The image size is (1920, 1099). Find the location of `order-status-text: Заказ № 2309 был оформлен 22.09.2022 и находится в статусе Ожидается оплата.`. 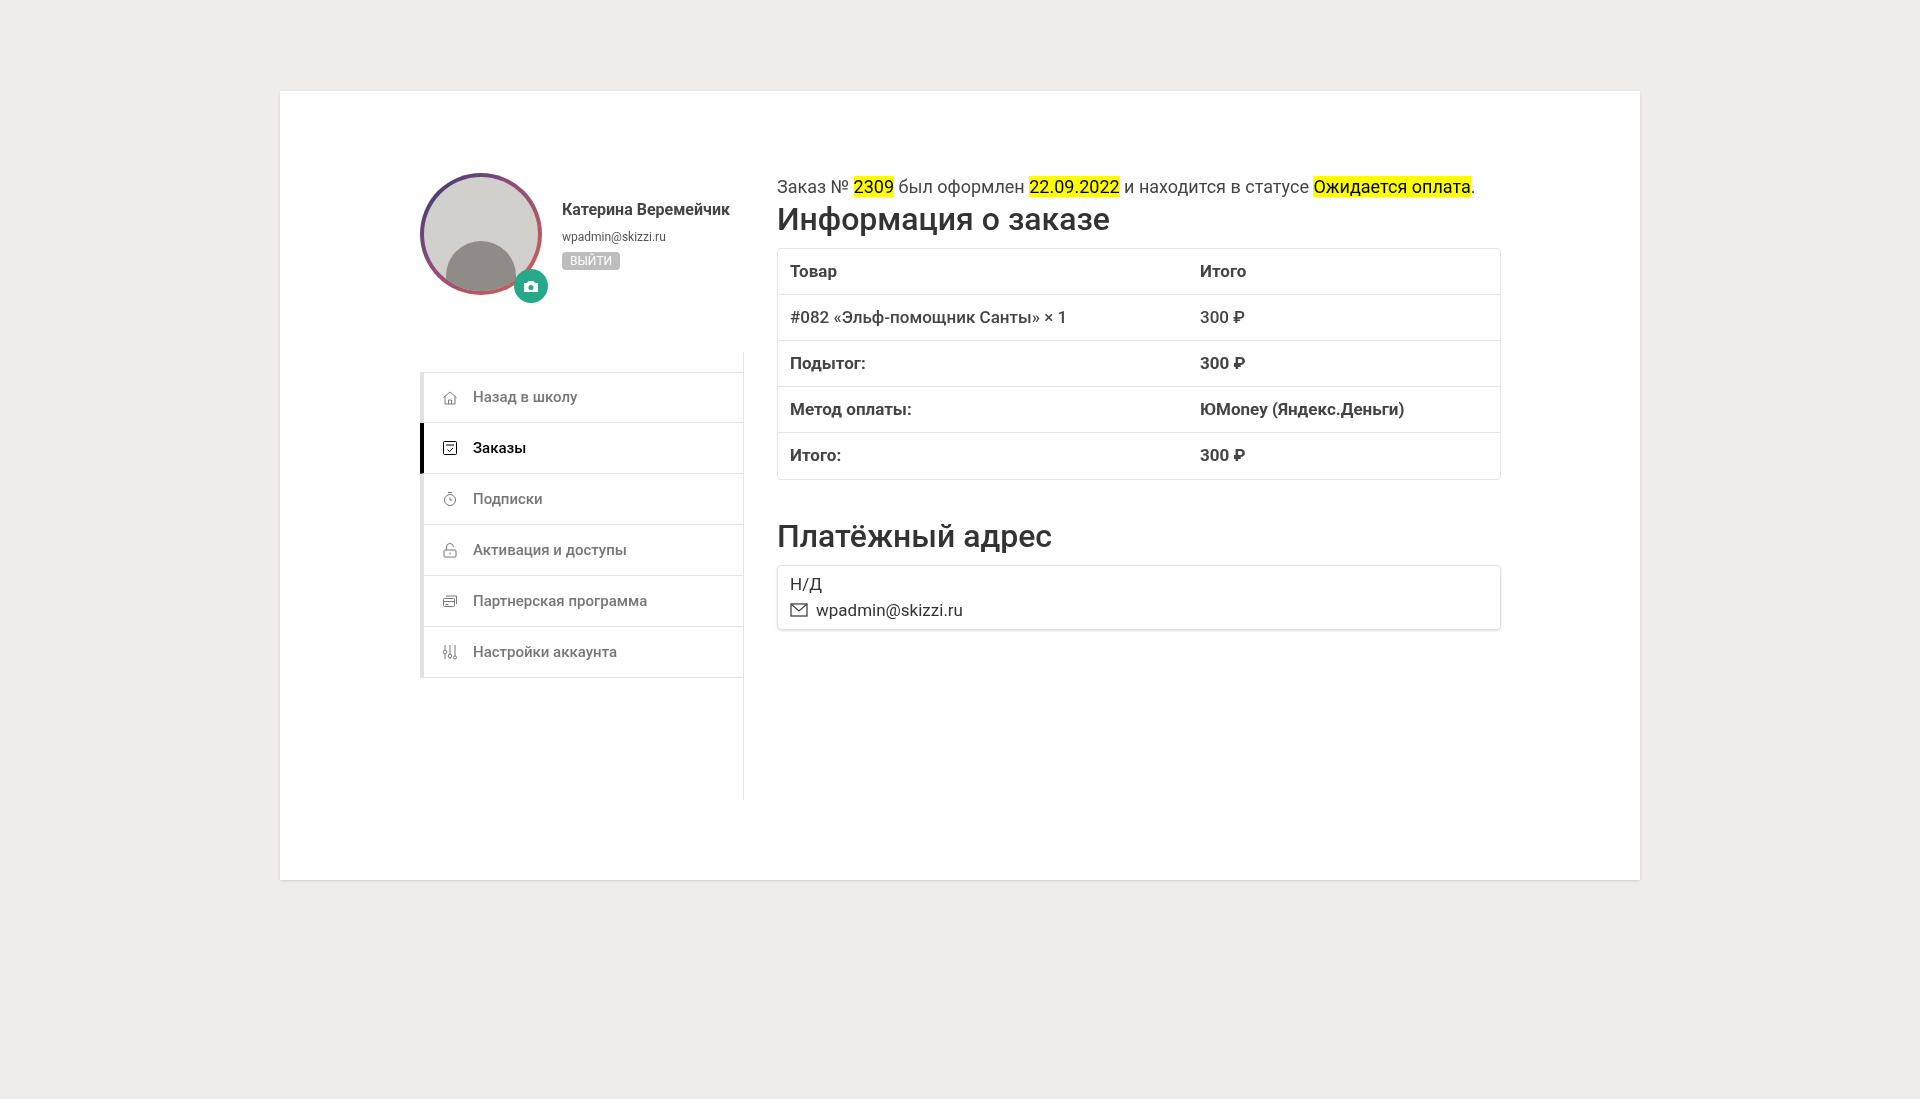

order-status-text: Заказ № 2309 был оформлен 22.09.2022 и находится в статусе Ожидается оплата. is located at coordinates (1127, 187).